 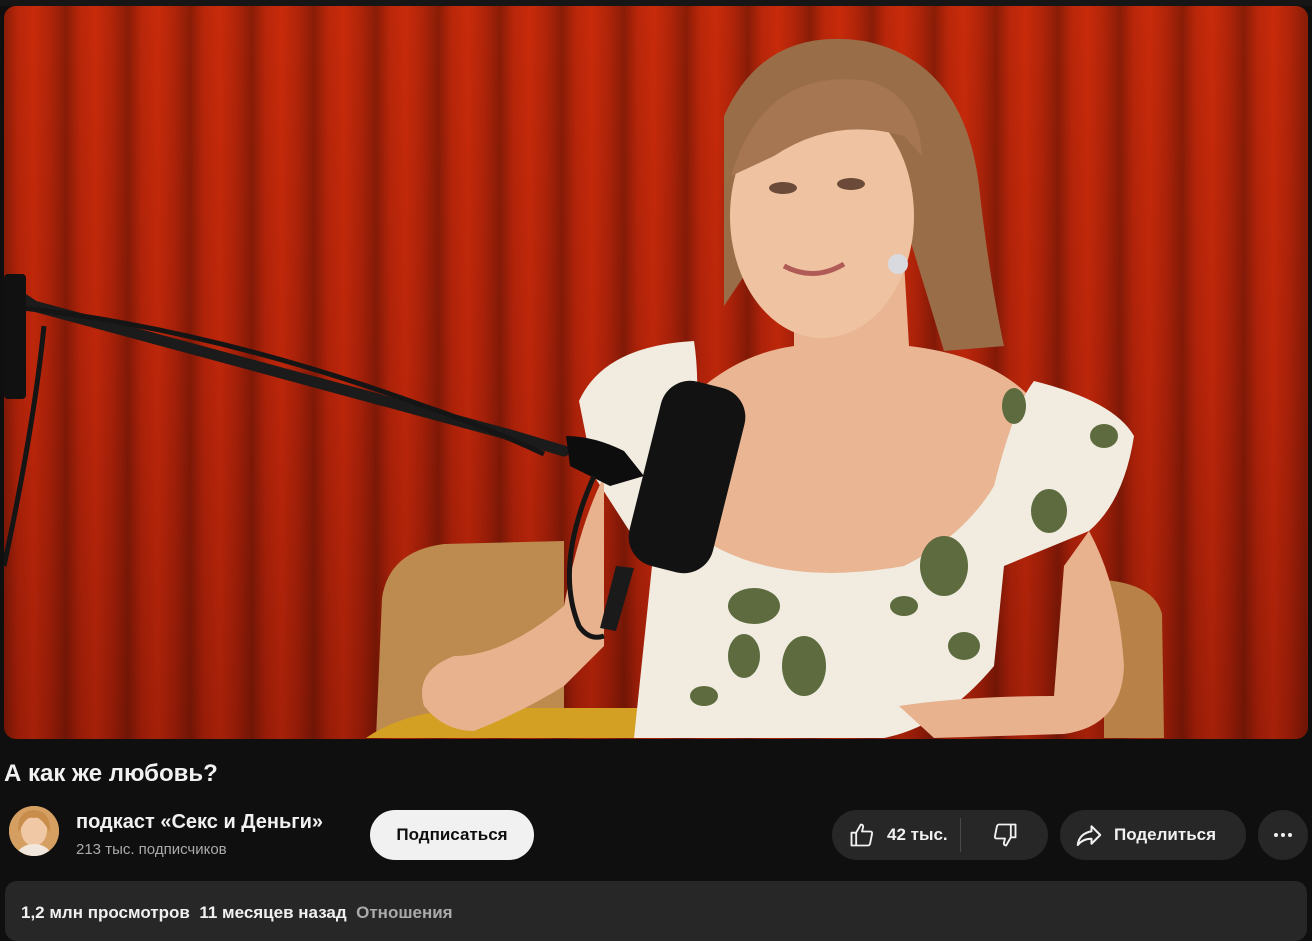 I want to click on like-button: 42 тыс., so click(x=896, y=835).